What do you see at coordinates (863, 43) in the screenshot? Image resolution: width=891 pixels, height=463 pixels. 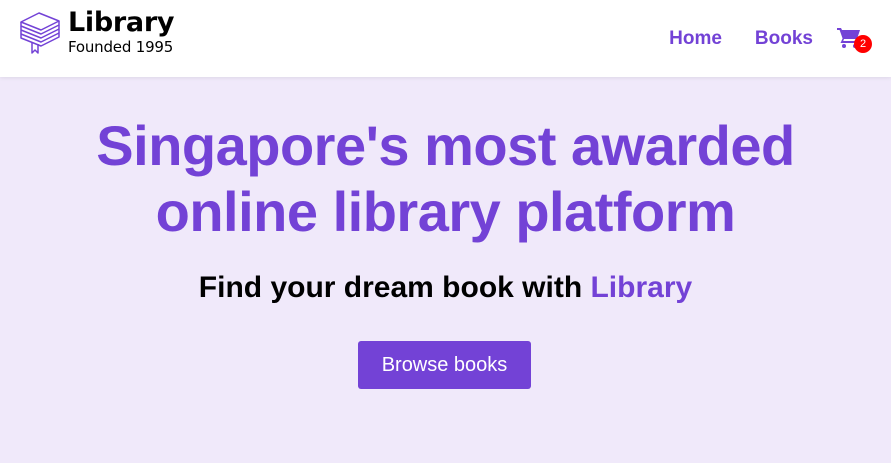 I see `cart-count-badge: 2` at bounding box center [863, 43].